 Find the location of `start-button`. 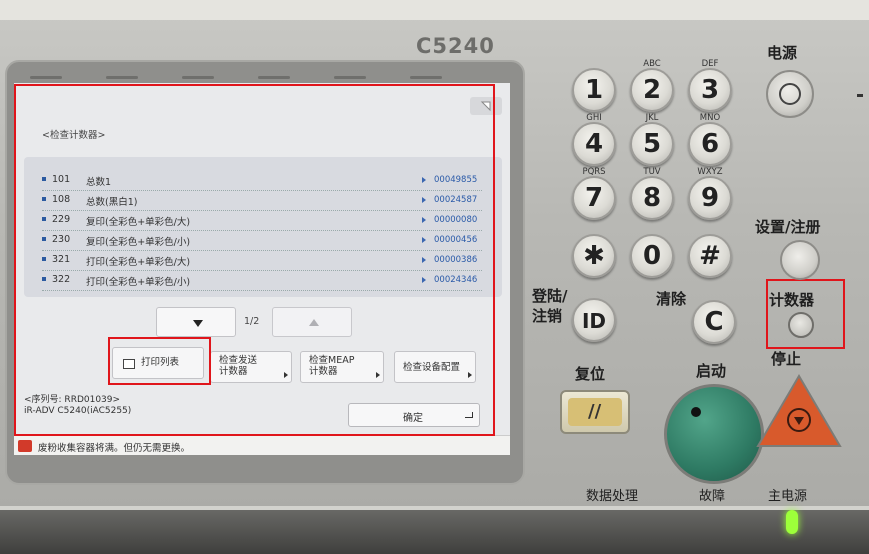

start-button is located at coordinates (714, 434).